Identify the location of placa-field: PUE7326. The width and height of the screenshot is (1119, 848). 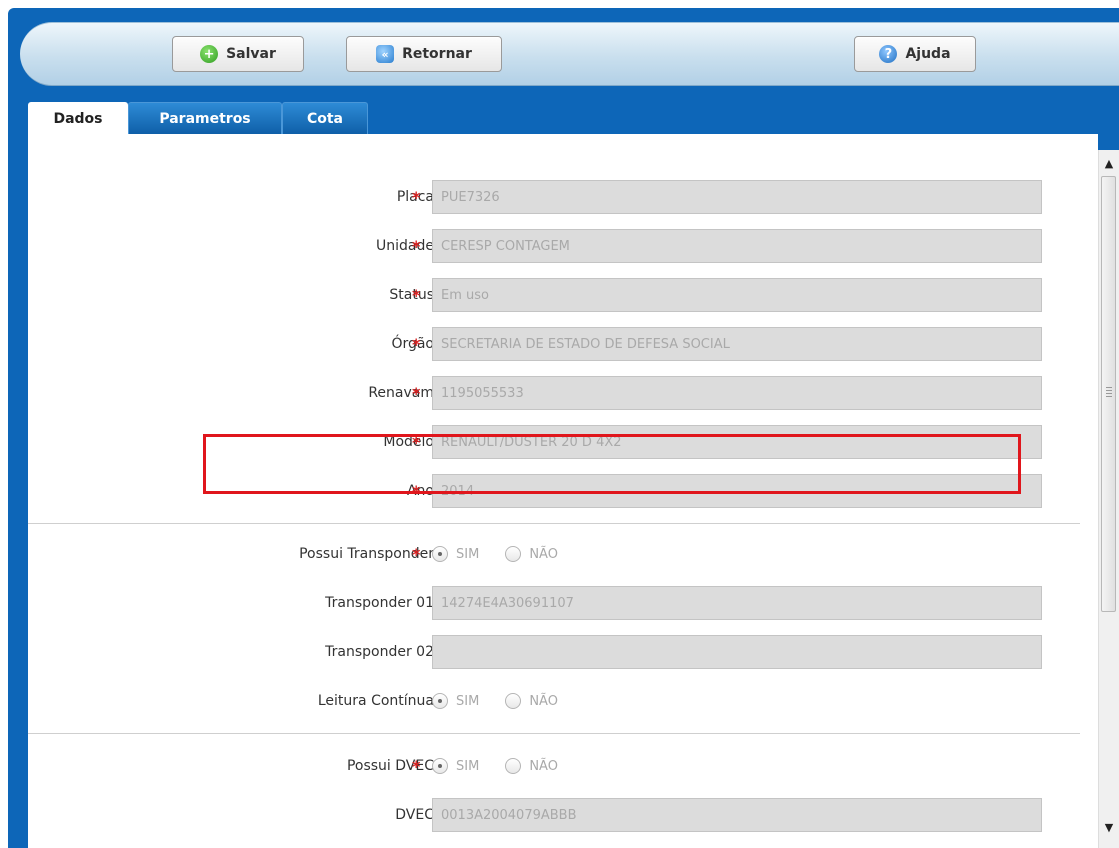
(737, 197).